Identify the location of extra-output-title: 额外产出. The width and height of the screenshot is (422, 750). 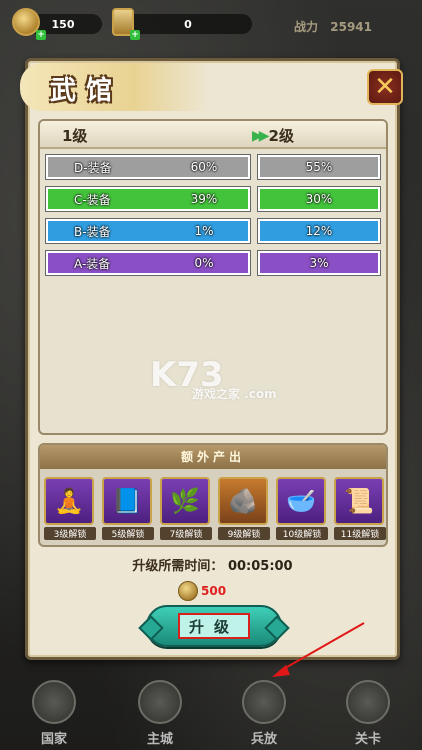
(213, 457).